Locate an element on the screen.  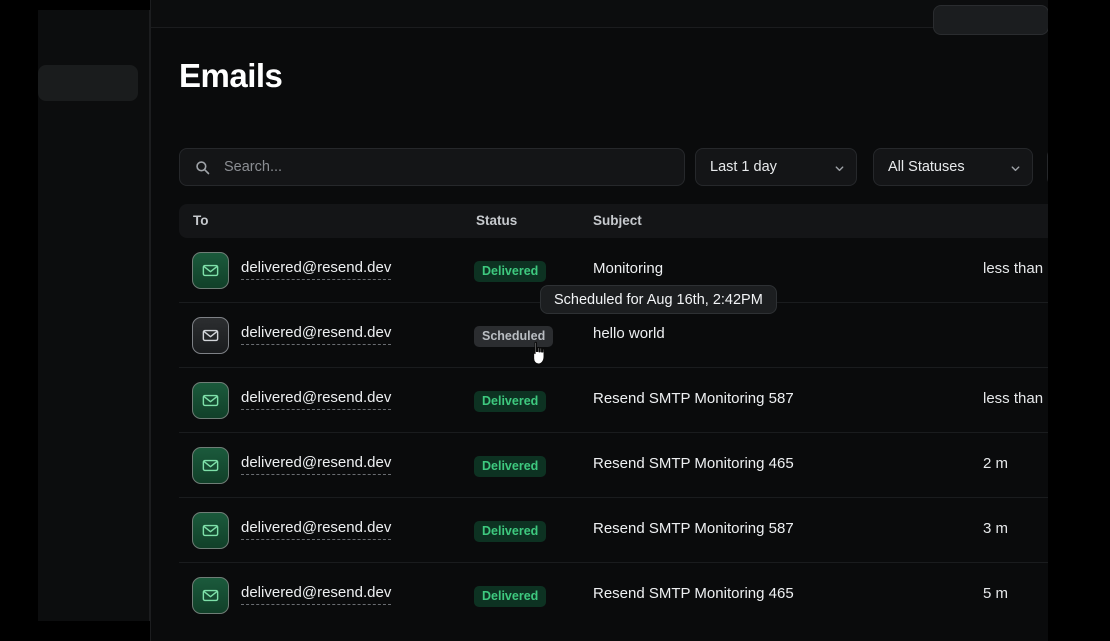
email-timestamp: 2 m is located at coordinates (996, 463).